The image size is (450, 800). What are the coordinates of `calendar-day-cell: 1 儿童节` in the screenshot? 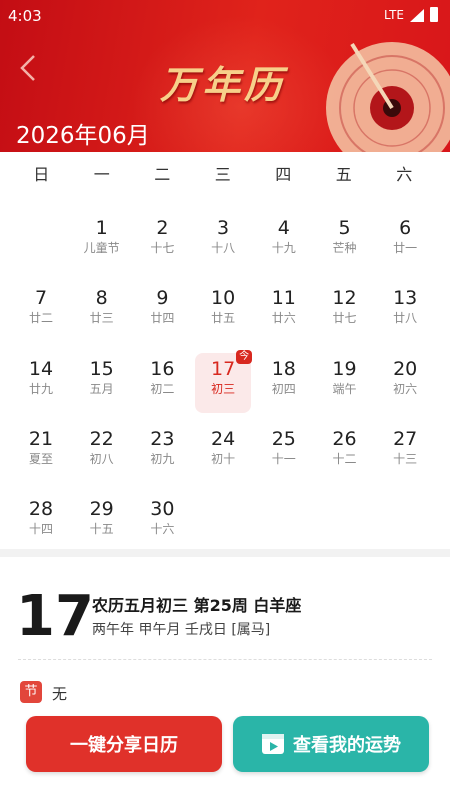 It's located at (102, 242).